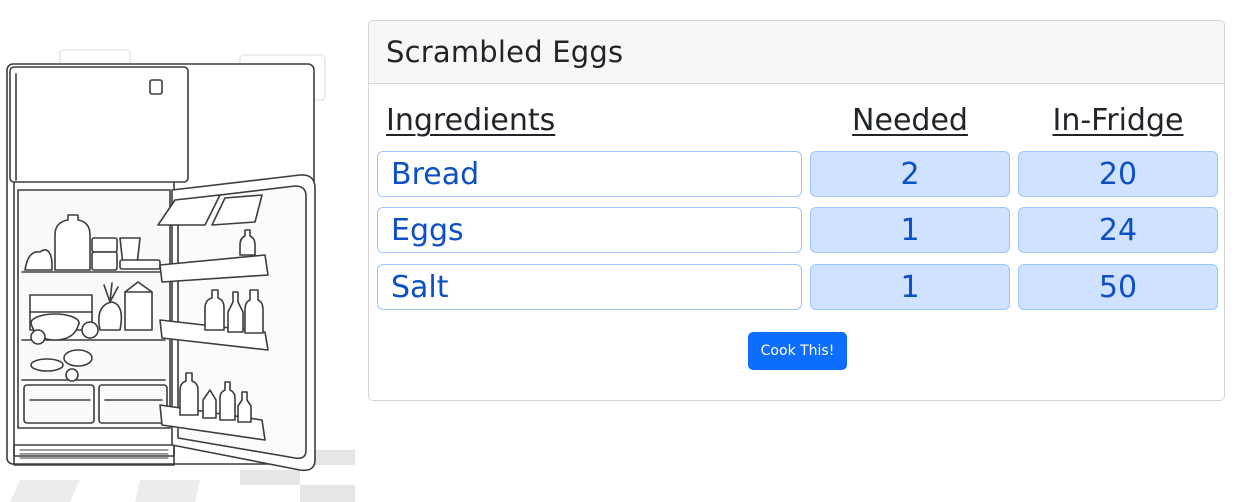 This screenshot has height=502, width=1240. Describe the element at coordinates (589, 287) in the screenshot. I see `ingredient-name-salt: Salt` at that location.